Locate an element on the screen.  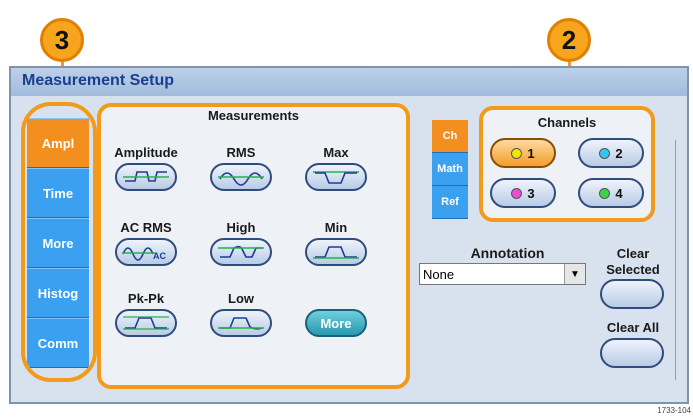
low-waveform-icon is located at coordinates (241, 323).